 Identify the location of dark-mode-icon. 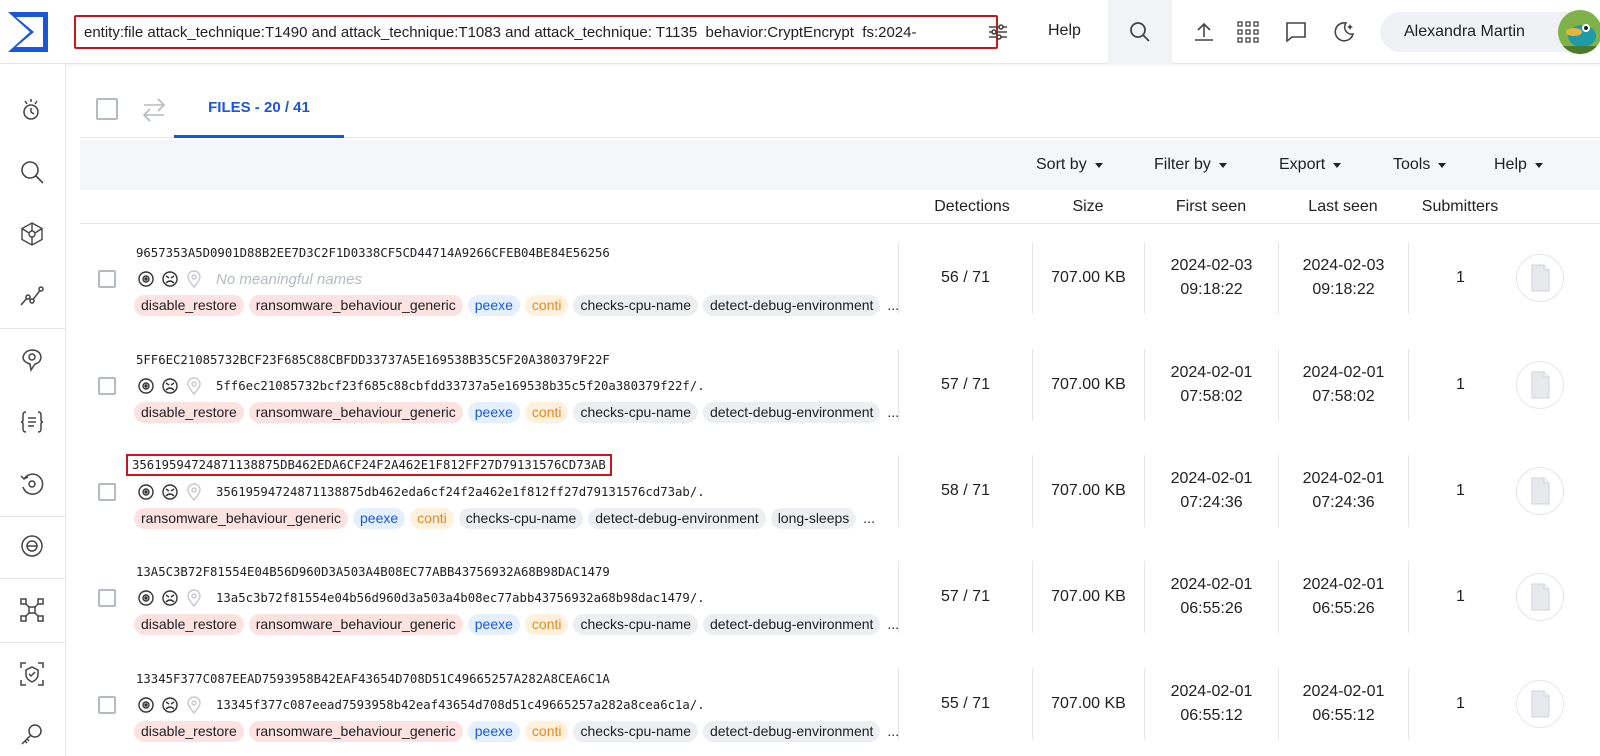
(1344, 32).